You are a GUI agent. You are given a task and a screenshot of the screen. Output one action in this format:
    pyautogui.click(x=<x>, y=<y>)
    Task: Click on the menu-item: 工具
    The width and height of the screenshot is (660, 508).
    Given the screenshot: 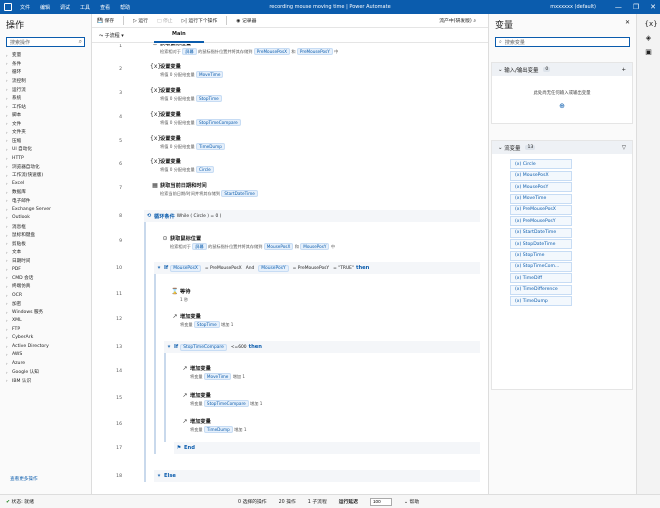 What is the action you would take?
    pyautogui.click(x=85, y=7)
    